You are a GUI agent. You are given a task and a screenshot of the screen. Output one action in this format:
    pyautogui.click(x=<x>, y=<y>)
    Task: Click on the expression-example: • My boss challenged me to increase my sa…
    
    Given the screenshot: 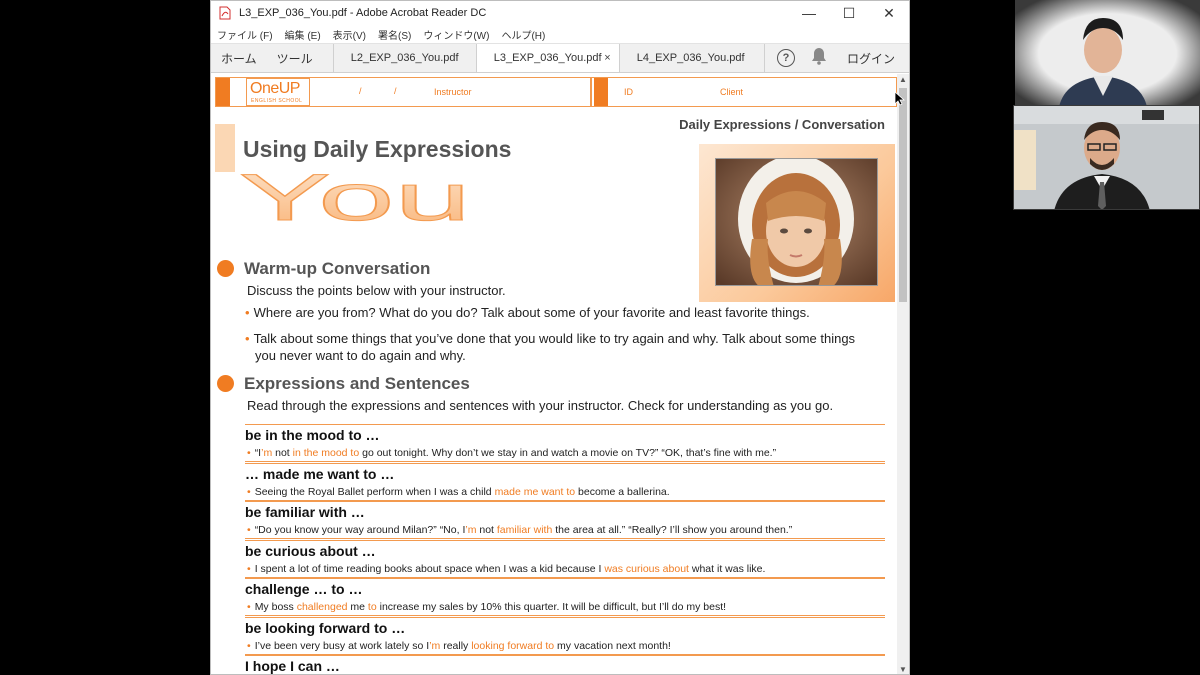 What is the action you would take?
    pyautogui.click(x=565, y=607)
    